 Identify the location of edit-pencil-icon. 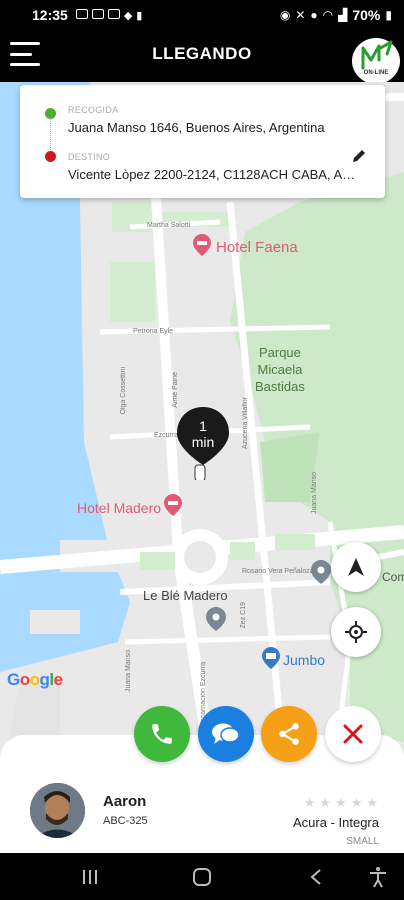
(359, 156).